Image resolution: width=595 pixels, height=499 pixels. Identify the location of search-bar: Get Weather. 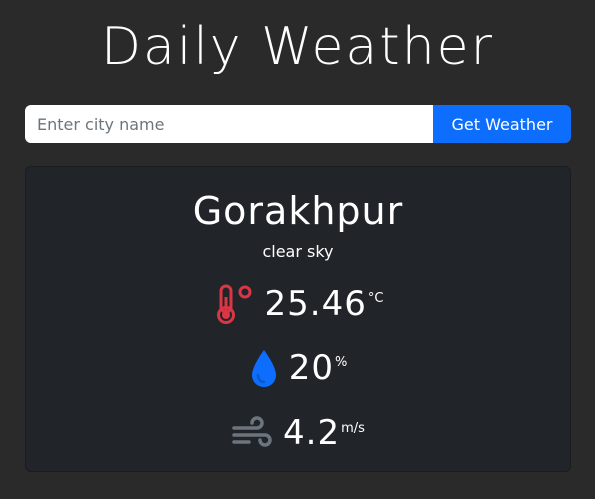
(298, 124).